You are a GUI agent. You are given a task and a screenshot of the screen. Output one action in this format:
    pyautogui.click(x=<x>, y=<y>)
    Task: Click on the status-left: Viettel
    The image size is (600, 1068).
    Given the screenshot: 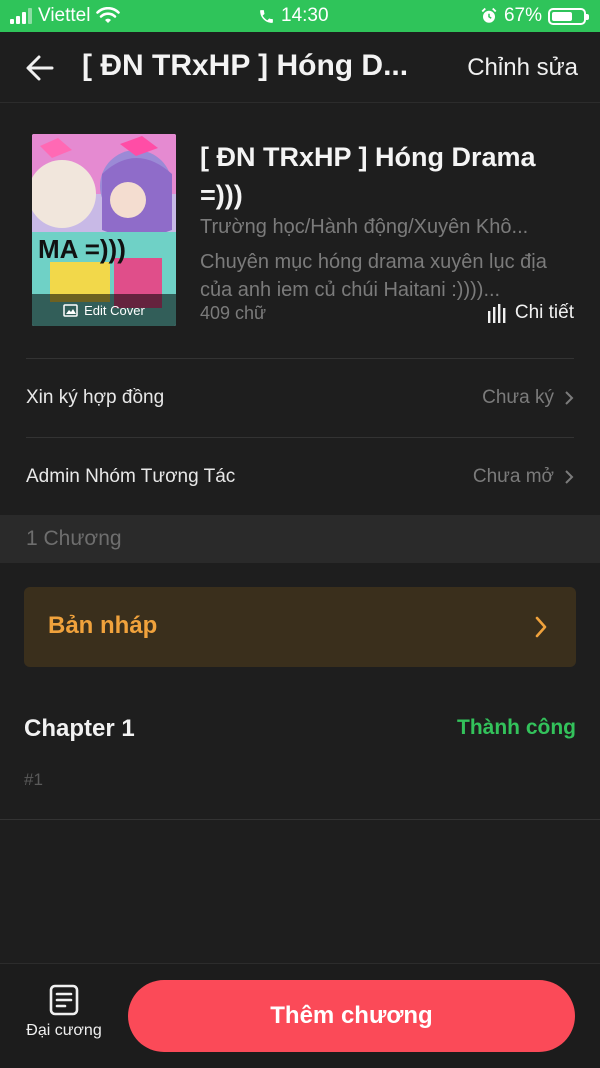 What is the action you would take?
    pyautogui.click(x=65, y=16)
    